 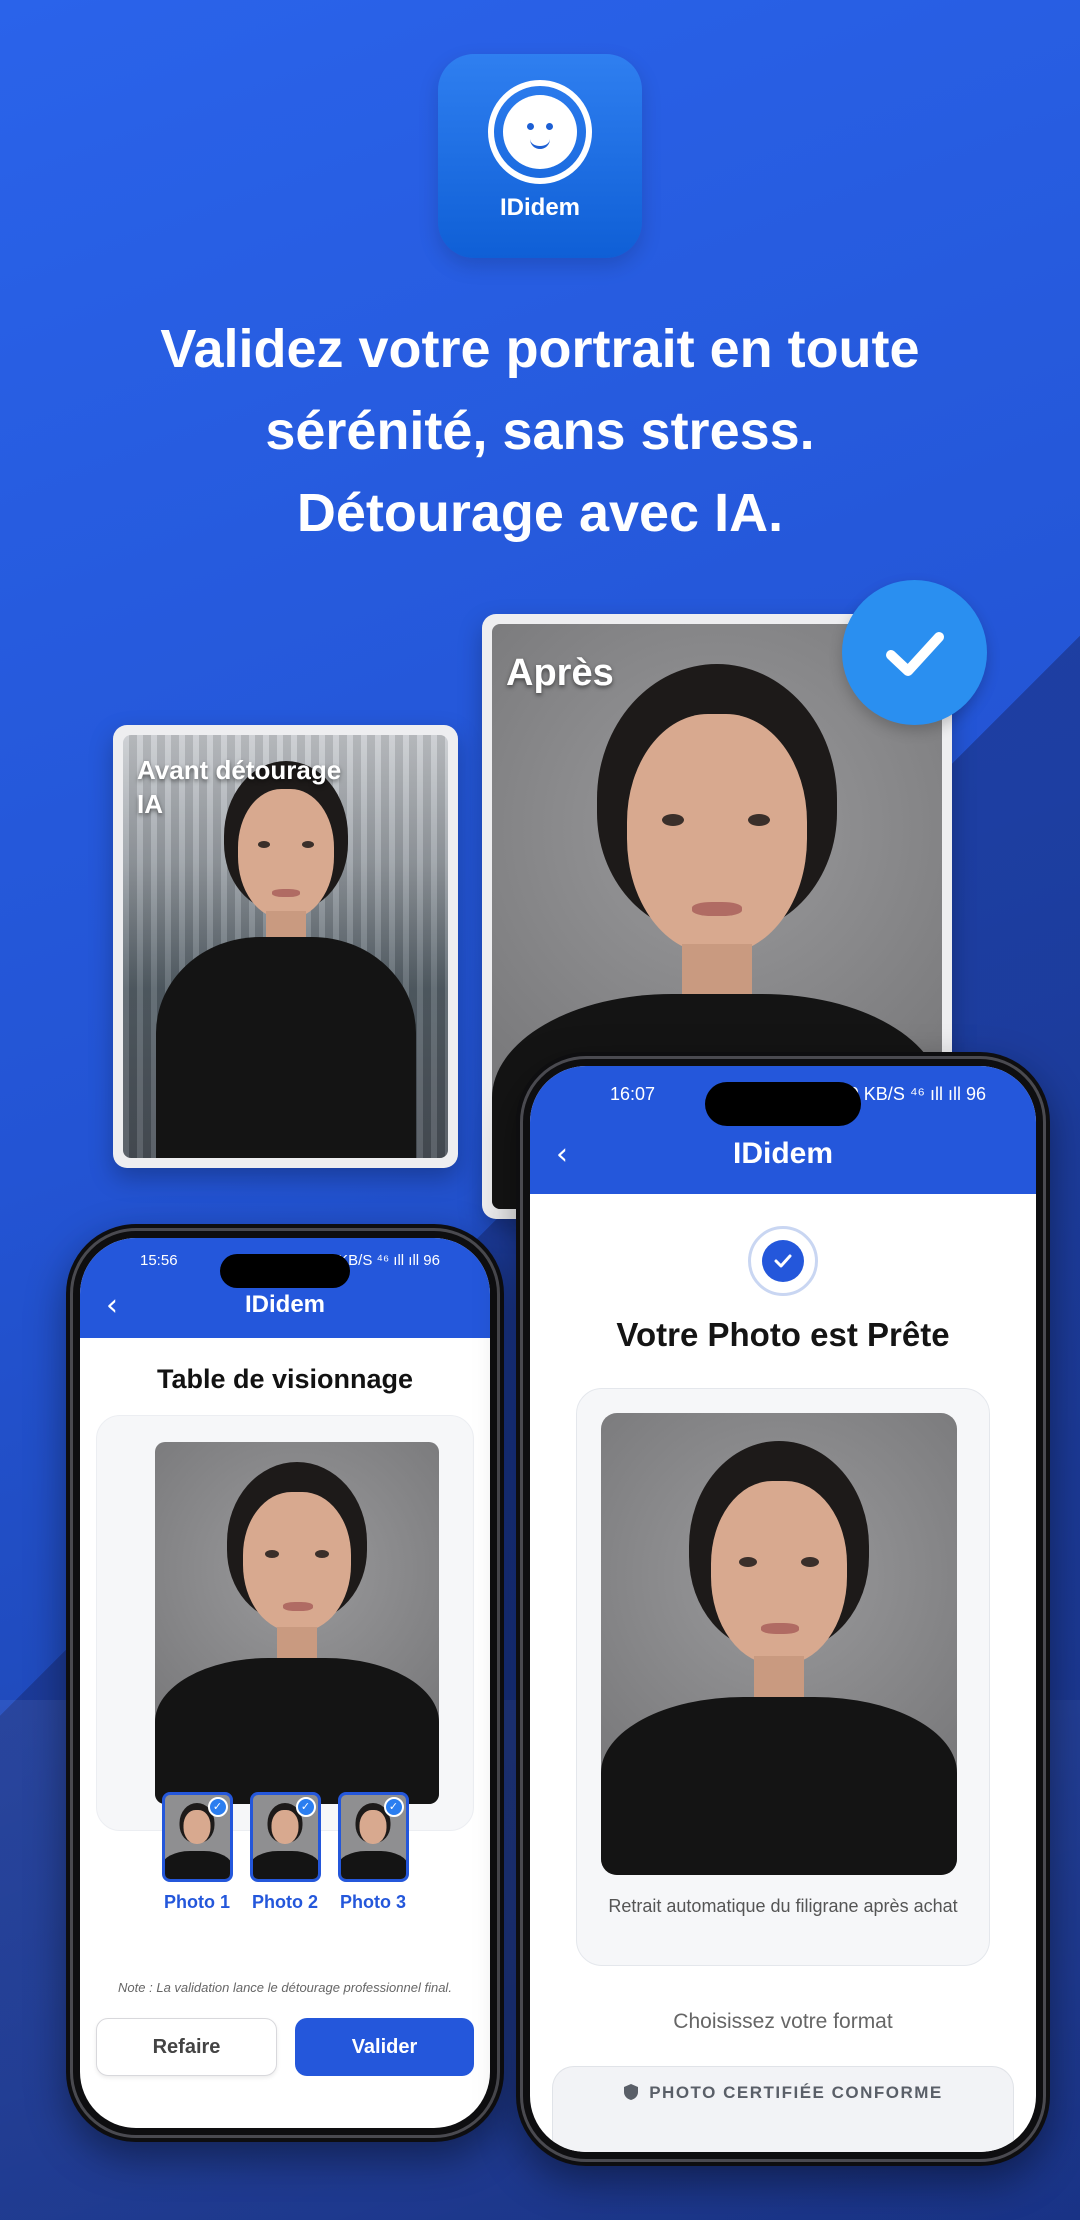 What do you see at coordinates (783, 2021) in the screenshot?
I see `format-prompt: Choisissez votre format` at bounding box center [783, 2021].